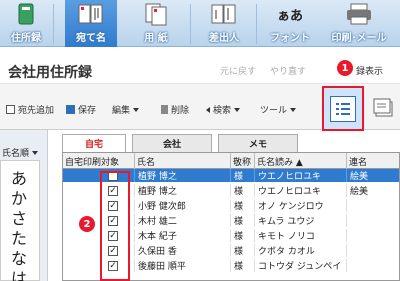 The width and height of the screenshot is (400, 281). Describe the element at coordinates (274, 111) in the screenshot. I see `tools-label: ツール` at that location.